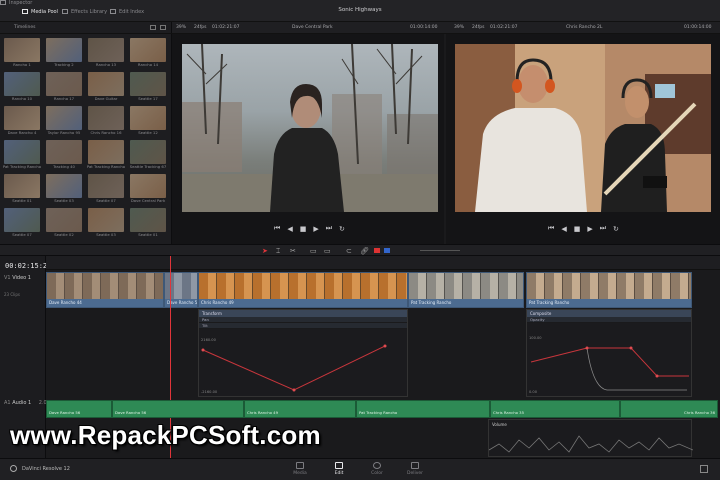 This screenshot has height=480, width=720. I want to click on opacity-curve, so click(610, 364).